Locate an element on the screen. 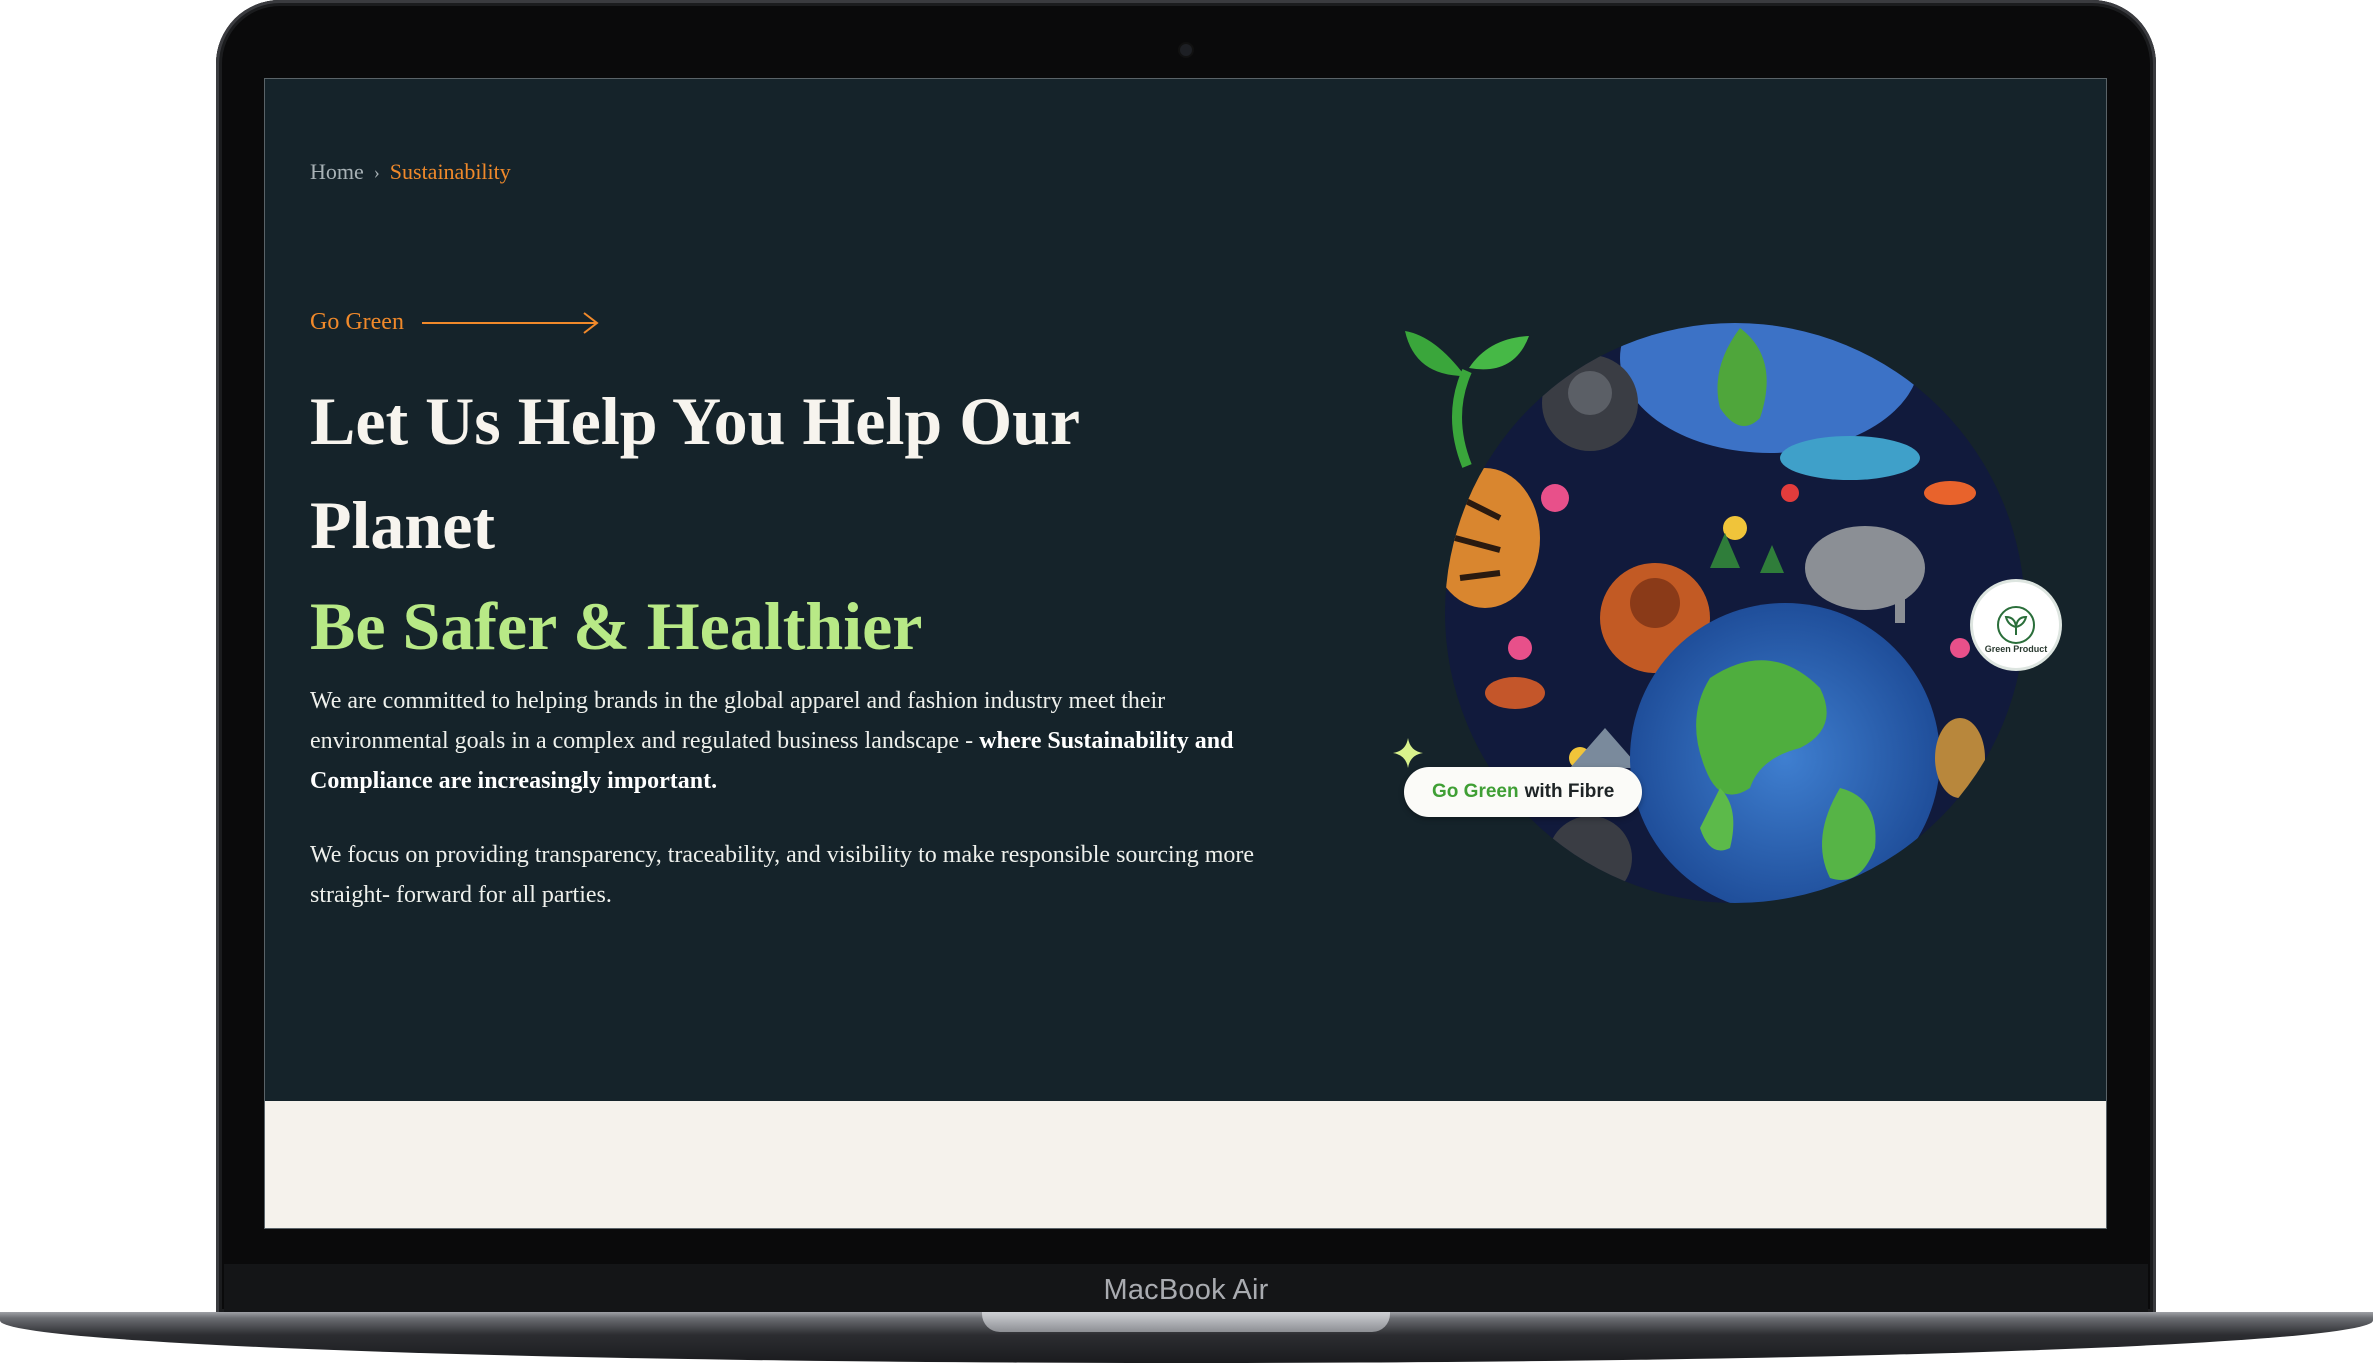  badge-label: Green Product is located at coordinates (2016, 649).